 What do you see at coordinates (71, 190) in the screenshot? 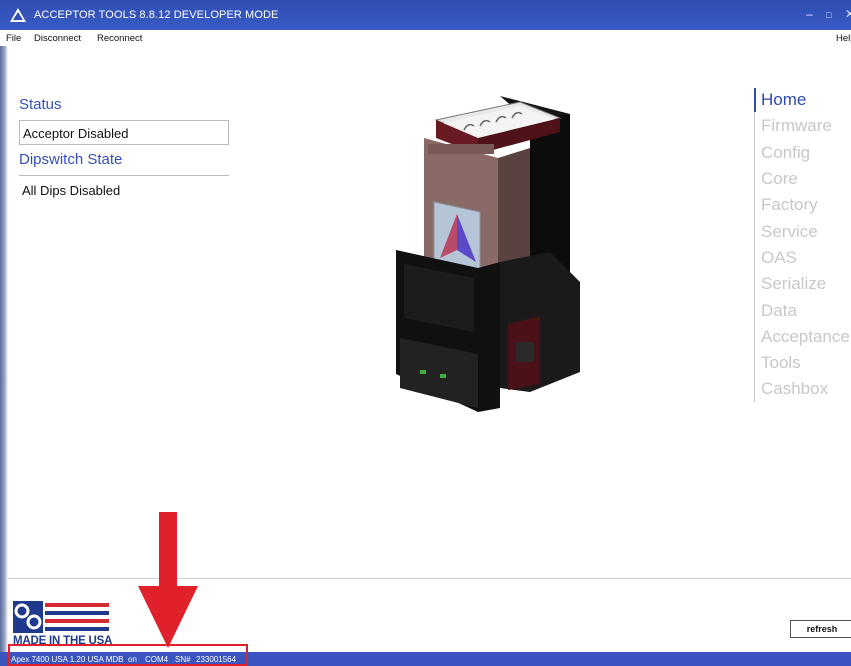
I see `dipswitch-value: All Dips Disabled` at bounding box center [71, 190].